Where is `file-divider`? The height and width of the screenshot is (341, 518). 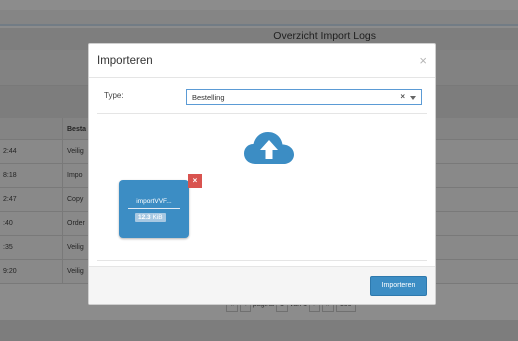
file-divider is located at coordinates (154, 208).